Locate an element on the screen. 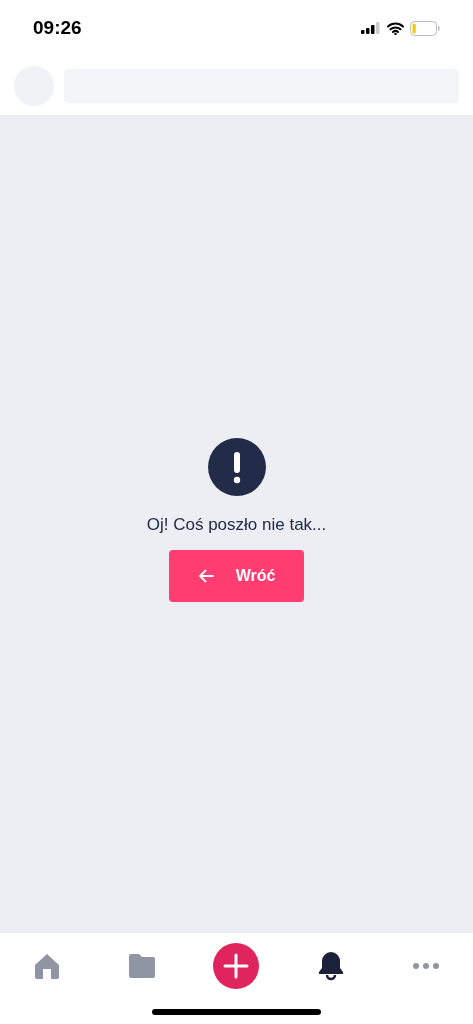 This screenshot has width=473, height=1024. home-icon is located at coordinates (47, 966).